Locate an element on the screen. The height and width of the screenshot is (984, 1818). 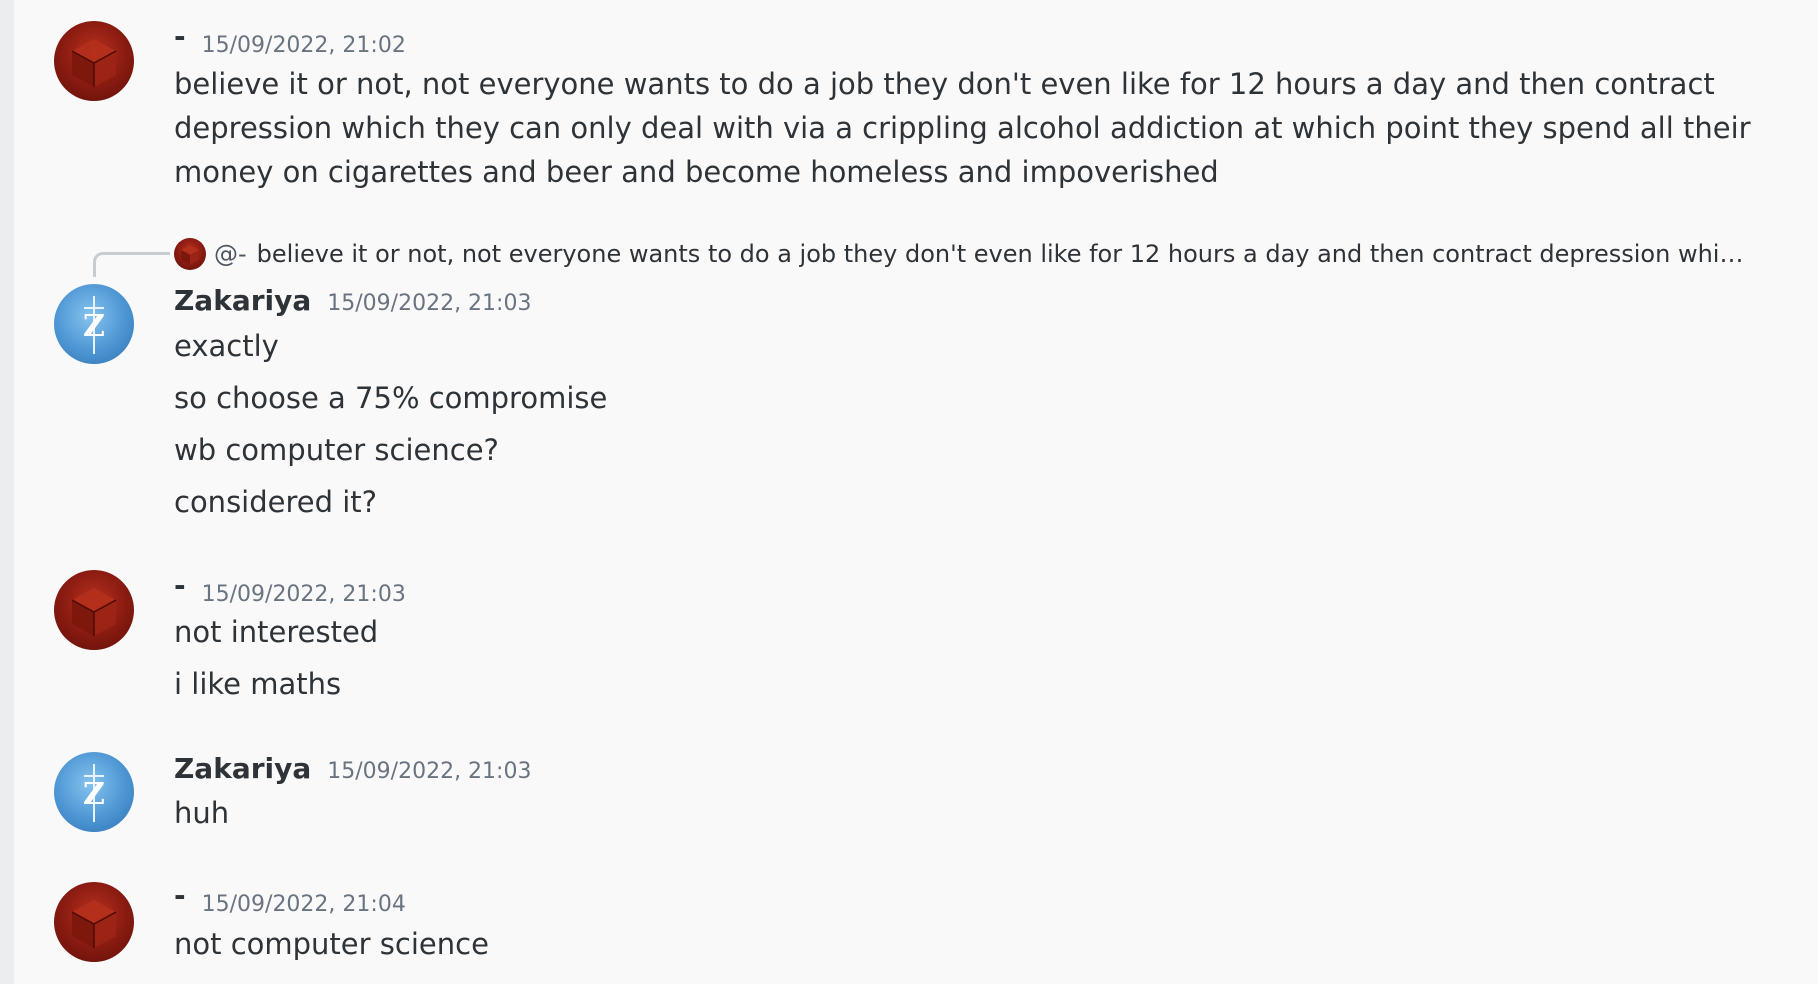
message-header: - 15/09/2022, 21:04 is located at coordinates (290, 898).